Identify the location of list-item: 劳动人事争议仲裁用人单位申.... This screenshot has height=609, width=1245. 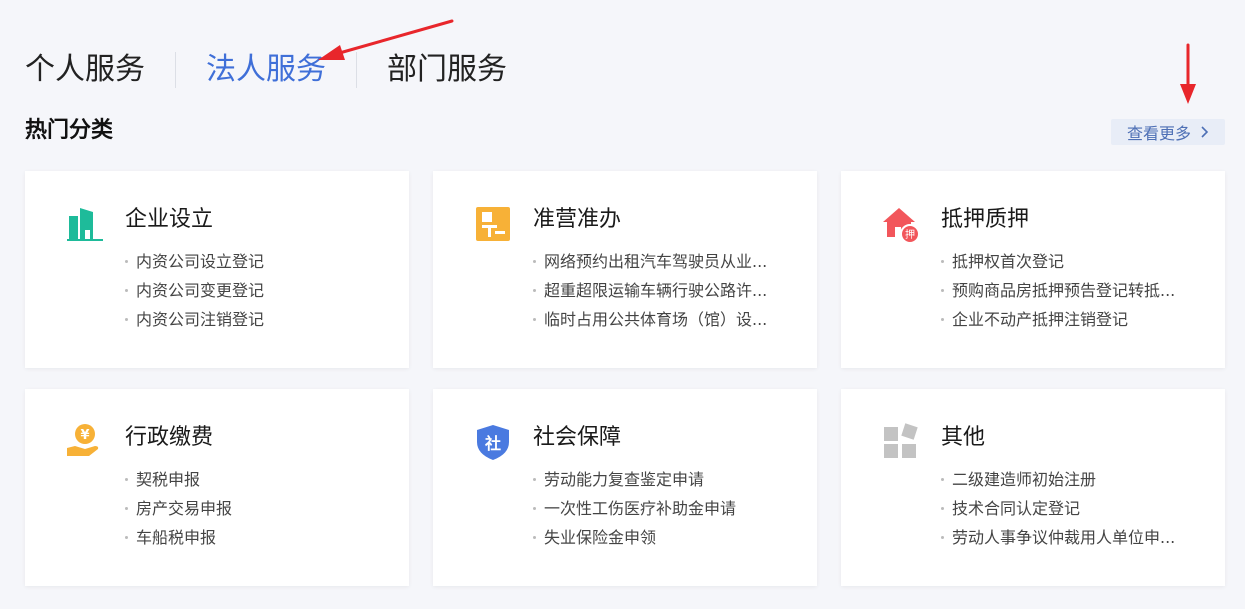
(1071, 537).